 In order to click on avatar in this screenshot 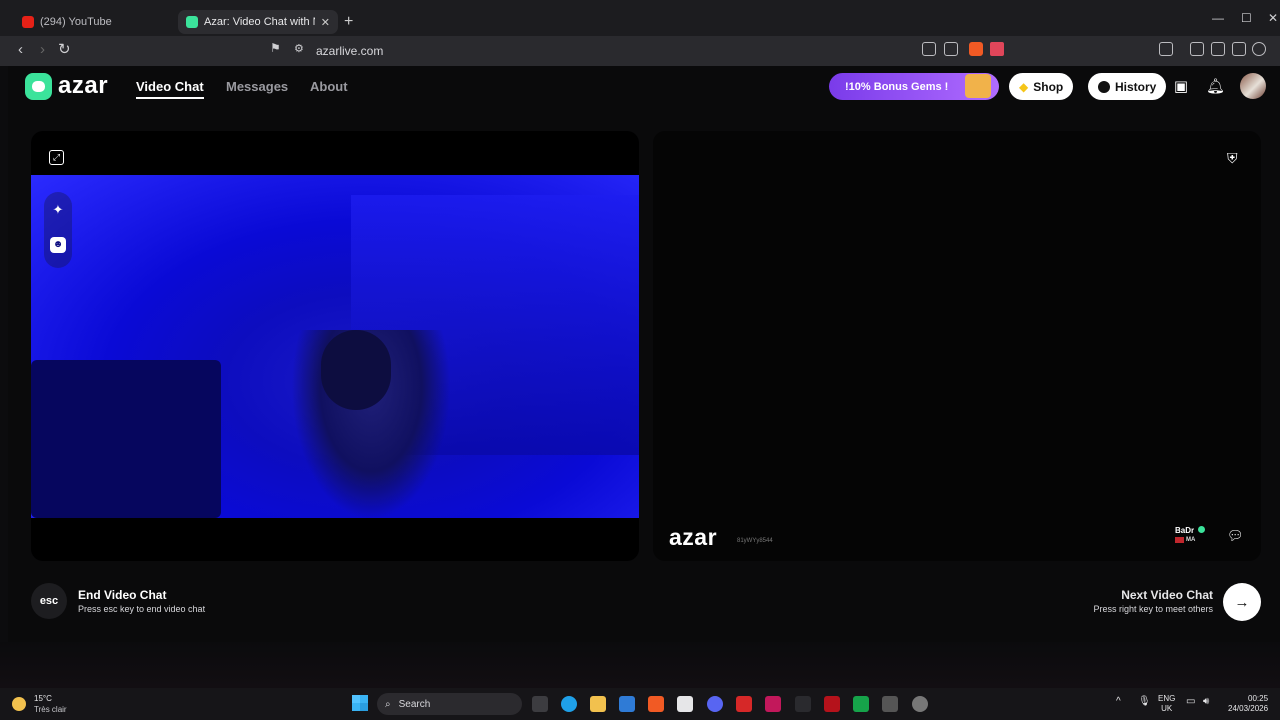, I will do `click(1253, 86)`.